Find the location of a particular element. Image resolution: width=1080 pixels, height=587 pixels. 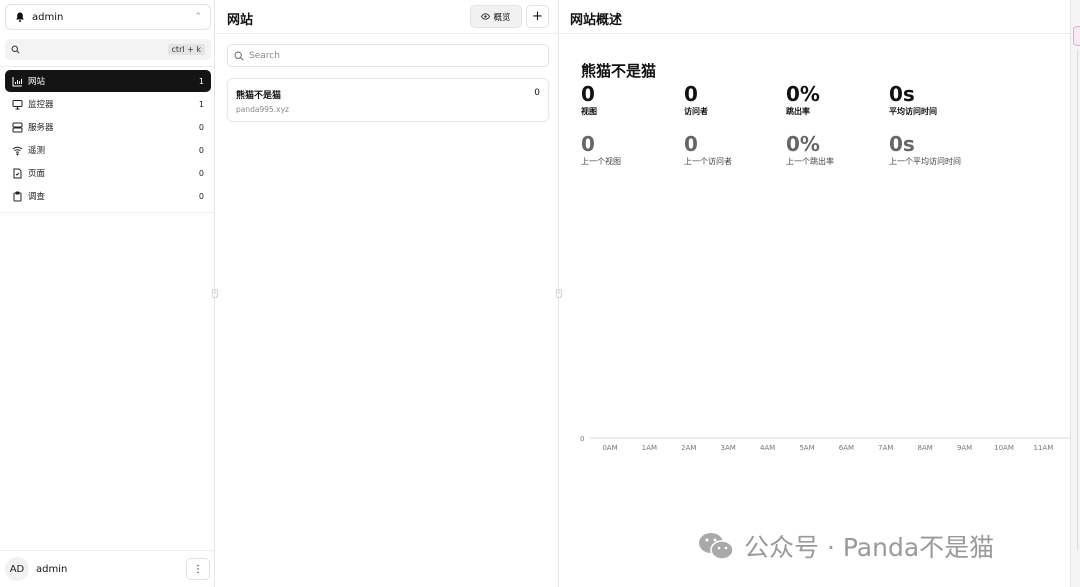

workspace-switcher: admin ⌃ is located at coordinates (108, 17).